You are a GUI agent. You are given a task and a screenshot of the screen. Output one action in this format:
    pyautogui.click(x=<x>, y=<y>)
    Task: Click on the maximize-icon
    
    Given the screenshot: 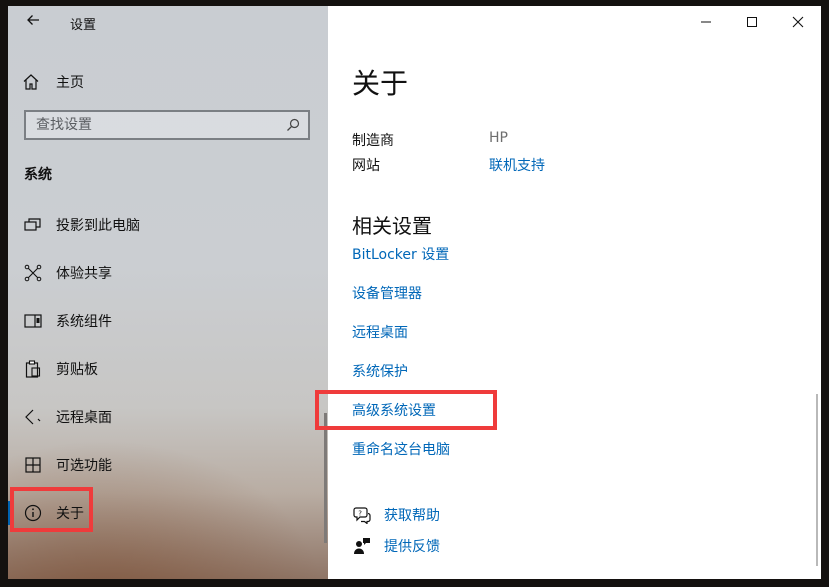 What is the action you would take?
    pyautogui.click(x=752, y=22)
    